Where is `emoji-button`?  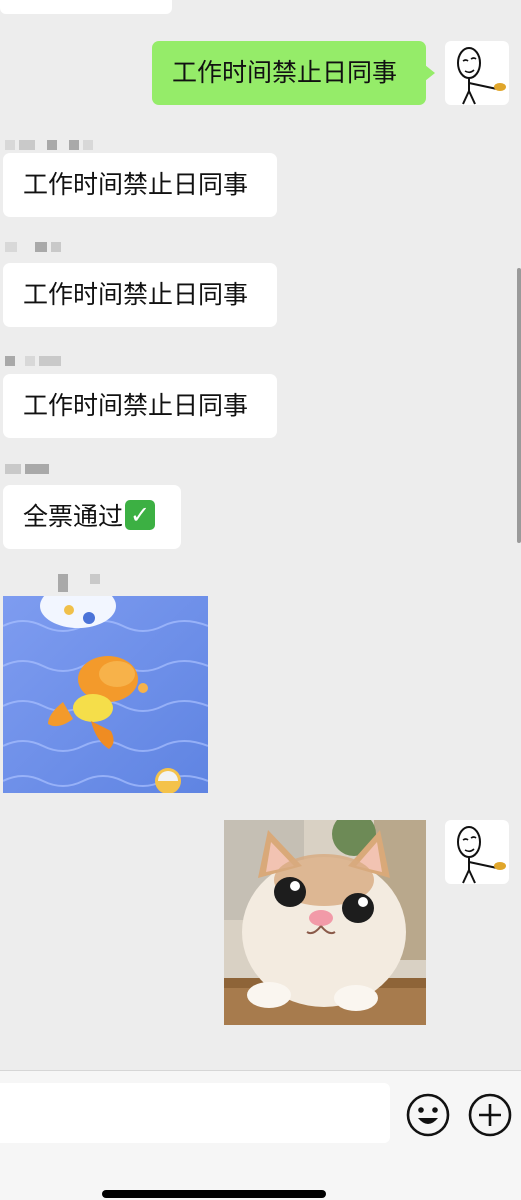
emoji-button is located at coordinates (428, 1115).